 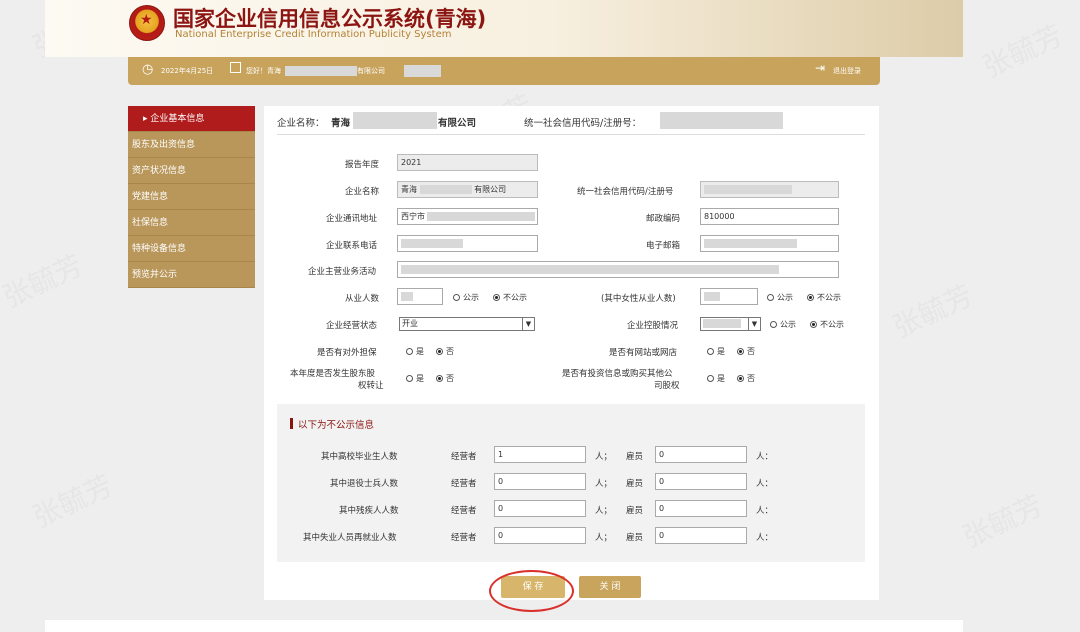 What do you see at coordinates (618, 269) in the screenshot?
I see `business-field` at bounding box center [618, 269].